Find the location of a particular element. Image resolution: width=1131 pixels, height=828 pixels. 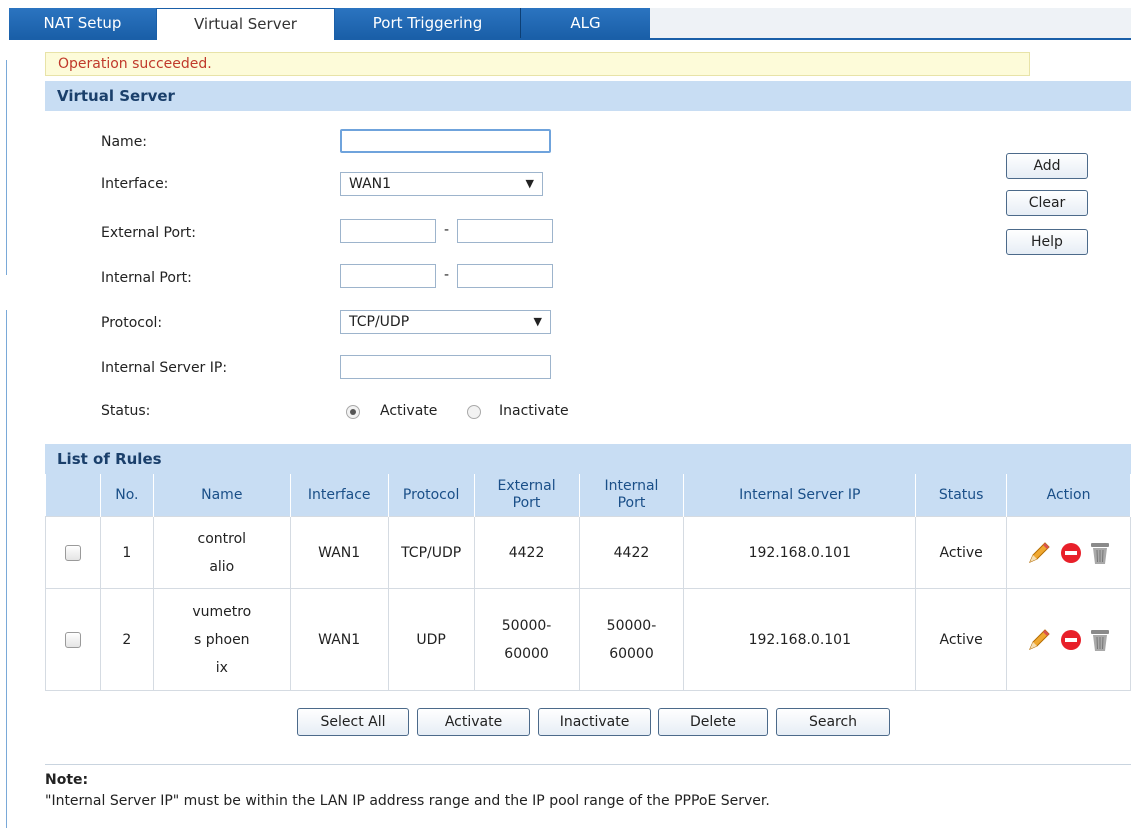

row-external-port-line: 60000 is located at coordinates (526, 653).